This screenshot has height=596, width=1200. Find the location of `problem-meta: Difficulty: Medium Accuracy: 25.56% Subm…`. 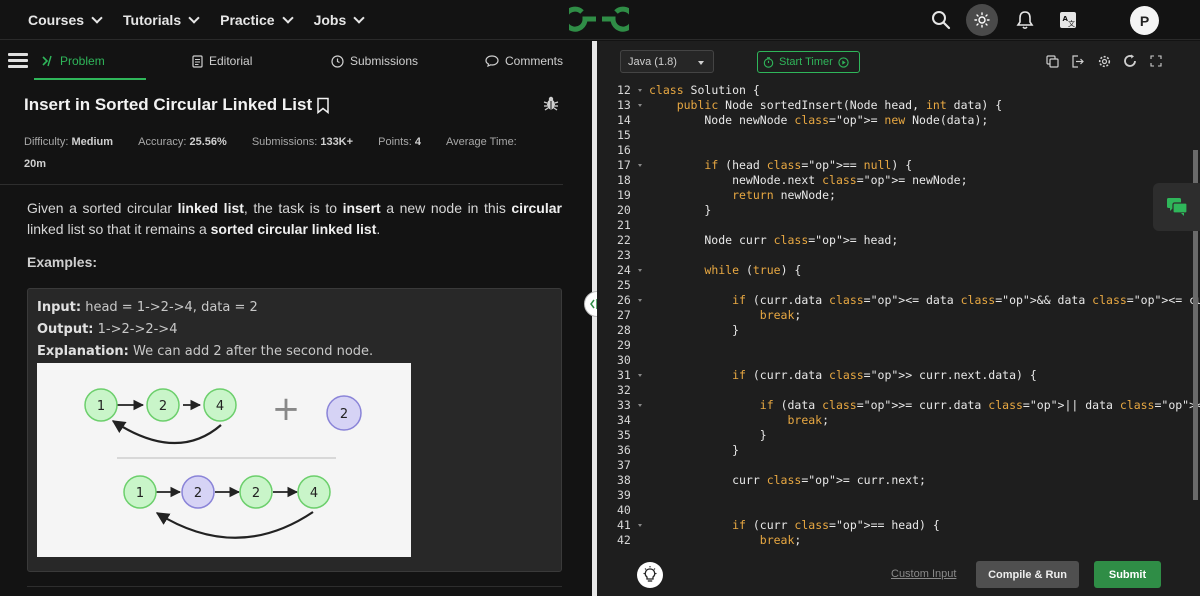

problem-meta: Difficulty: Medium Accuracy: 25.56% Subm… is located at coordinates (294, 153).